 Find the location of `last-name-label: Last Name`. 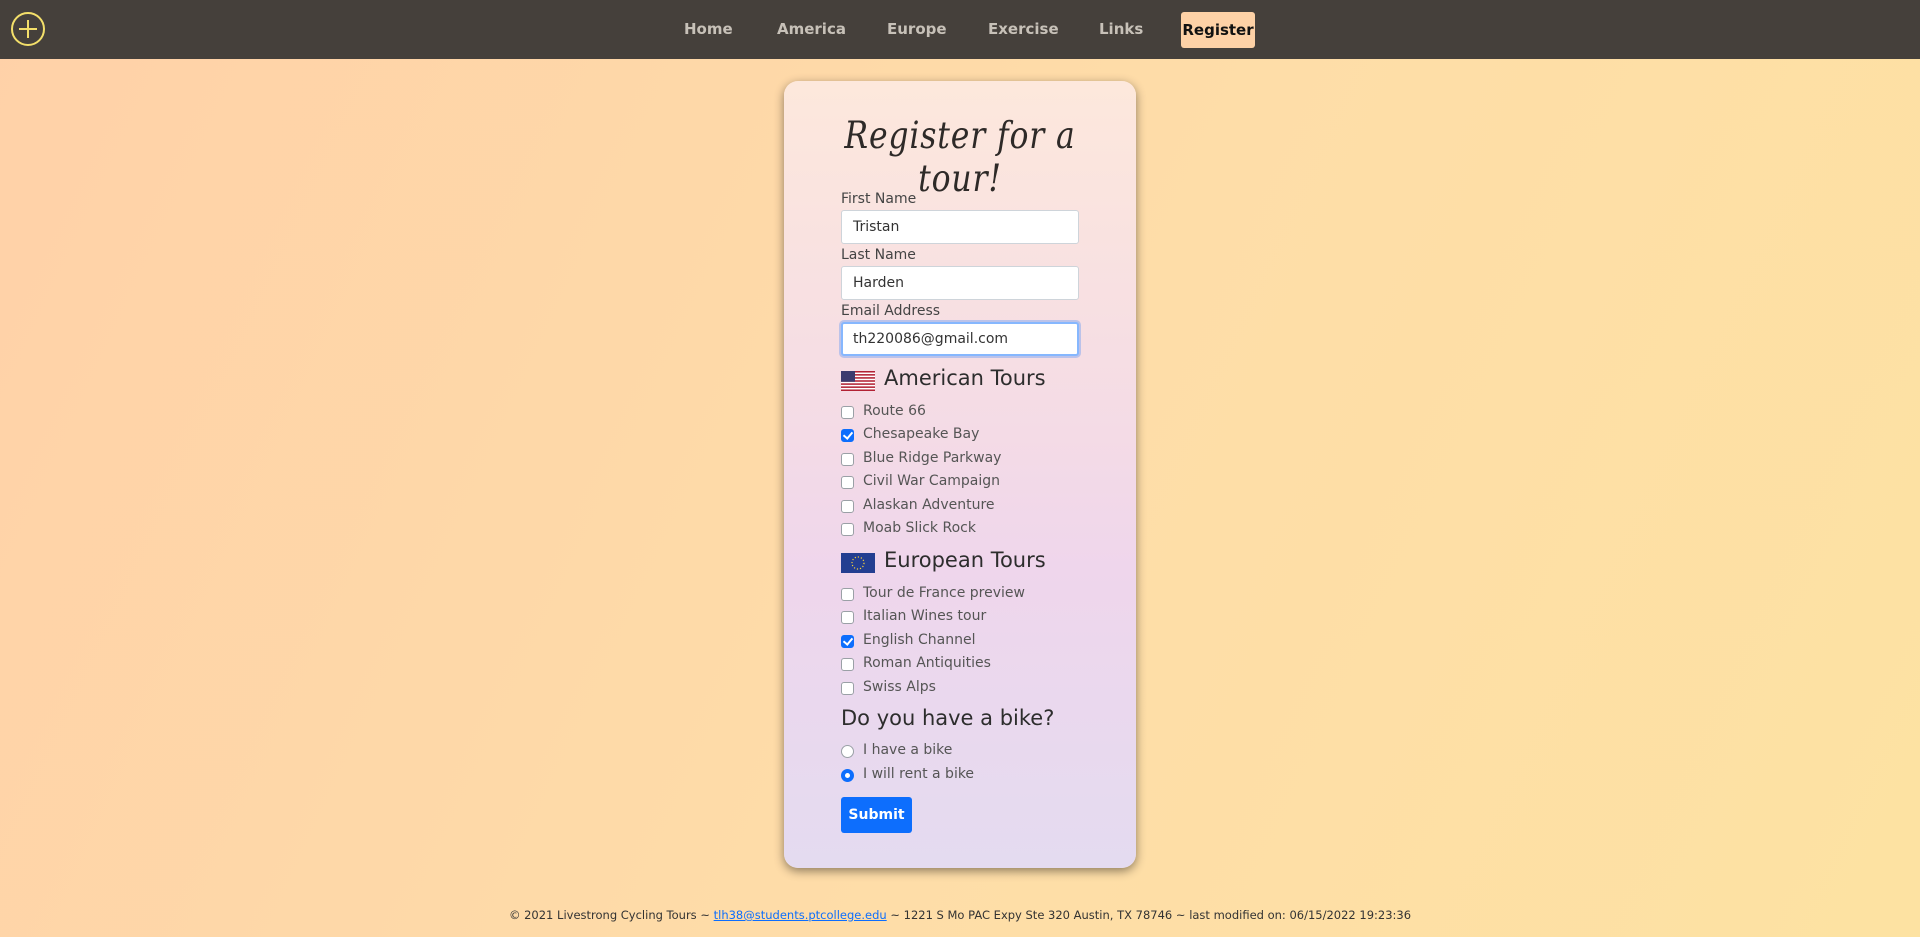

last-name-label: Last Name is located at coordinates (878, 255).